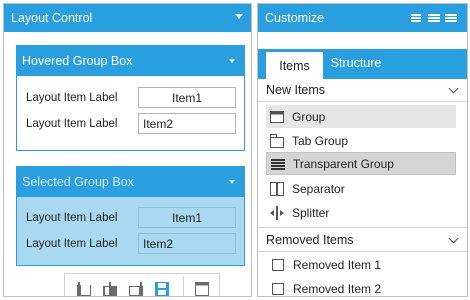  Describe the element at coordinates (136, 289) in the screenshot. I see `align-right-icon` at that location.